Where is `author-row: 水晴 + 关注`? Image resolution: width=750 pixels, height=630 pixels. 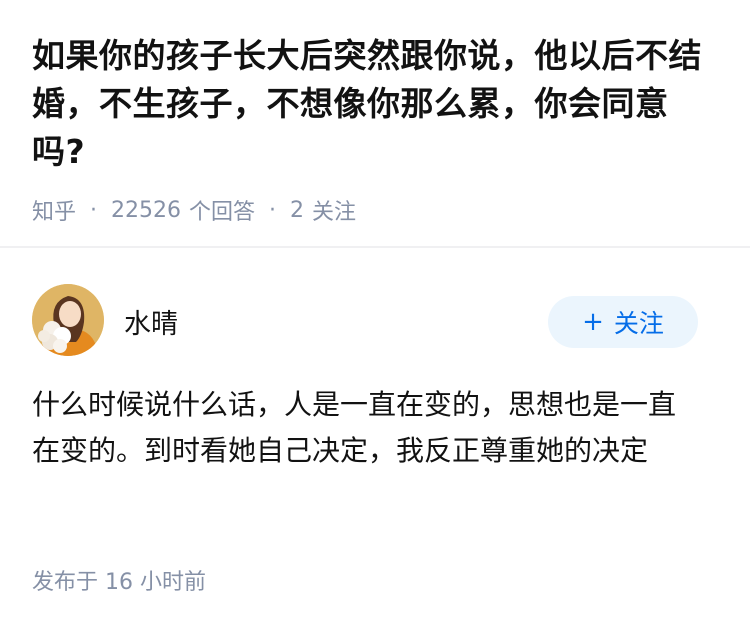 author-row: 水晴 + 关注 is located at coordinates (375, 321).